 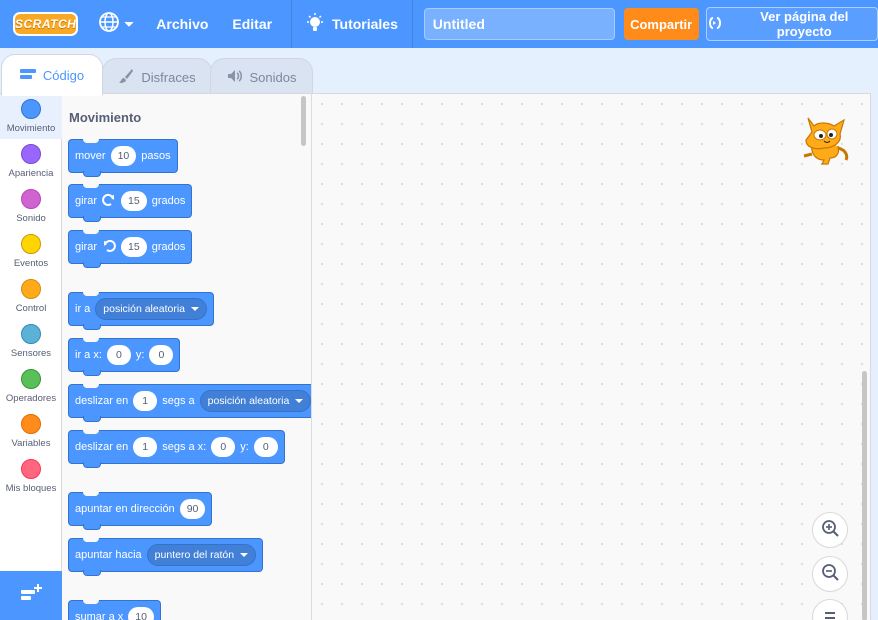 I want to click on rotate-right-icon, so click(x=109, y=201).